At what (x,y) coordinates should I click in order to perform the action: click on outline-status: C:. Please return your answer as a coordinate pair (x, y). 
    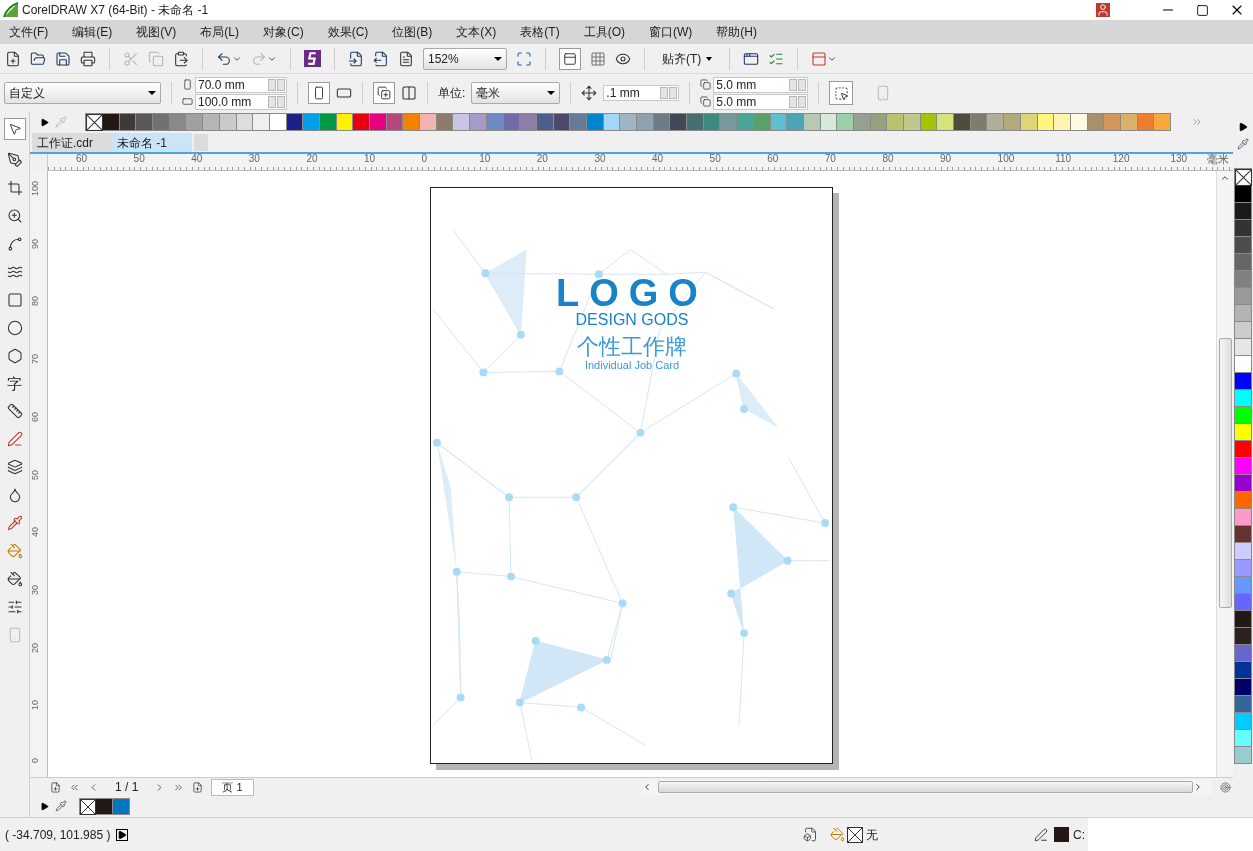
    Looking at the image, I should click on (1079, 835).